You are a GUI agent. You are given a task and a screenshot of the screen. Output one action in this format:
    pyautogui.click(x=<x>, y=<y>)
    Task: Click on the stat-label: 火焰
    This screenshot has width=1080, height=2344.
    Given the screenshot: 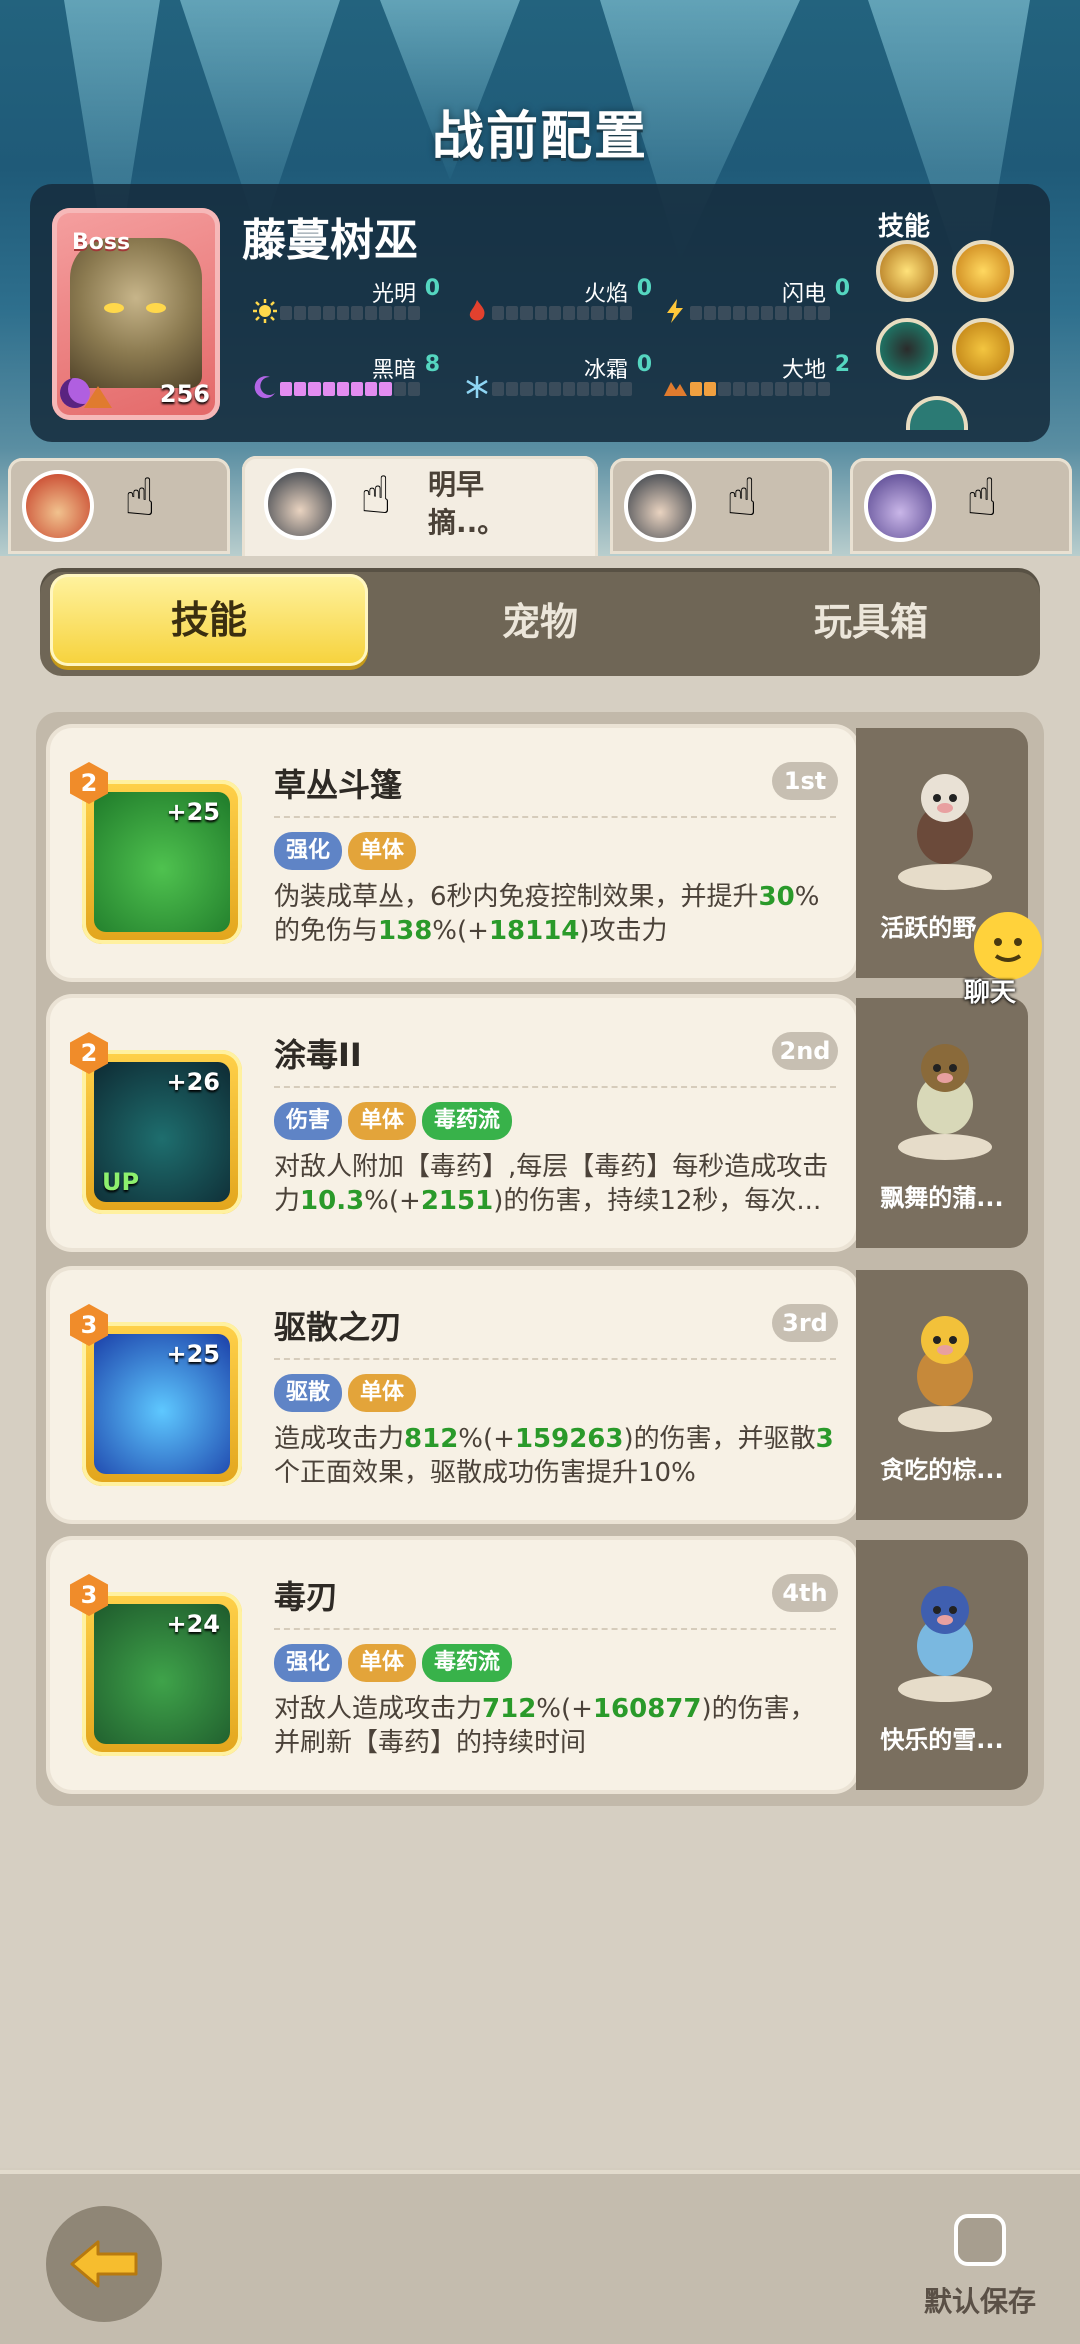 What is the action you would take?
    pyautogui.click(x=605, y=294)
    